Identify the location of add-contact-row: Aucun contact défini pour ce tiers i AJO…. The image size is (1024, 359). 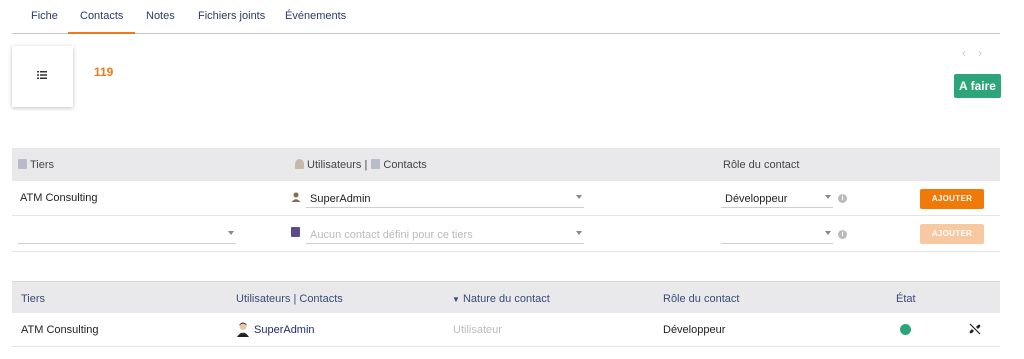
(506, 234).